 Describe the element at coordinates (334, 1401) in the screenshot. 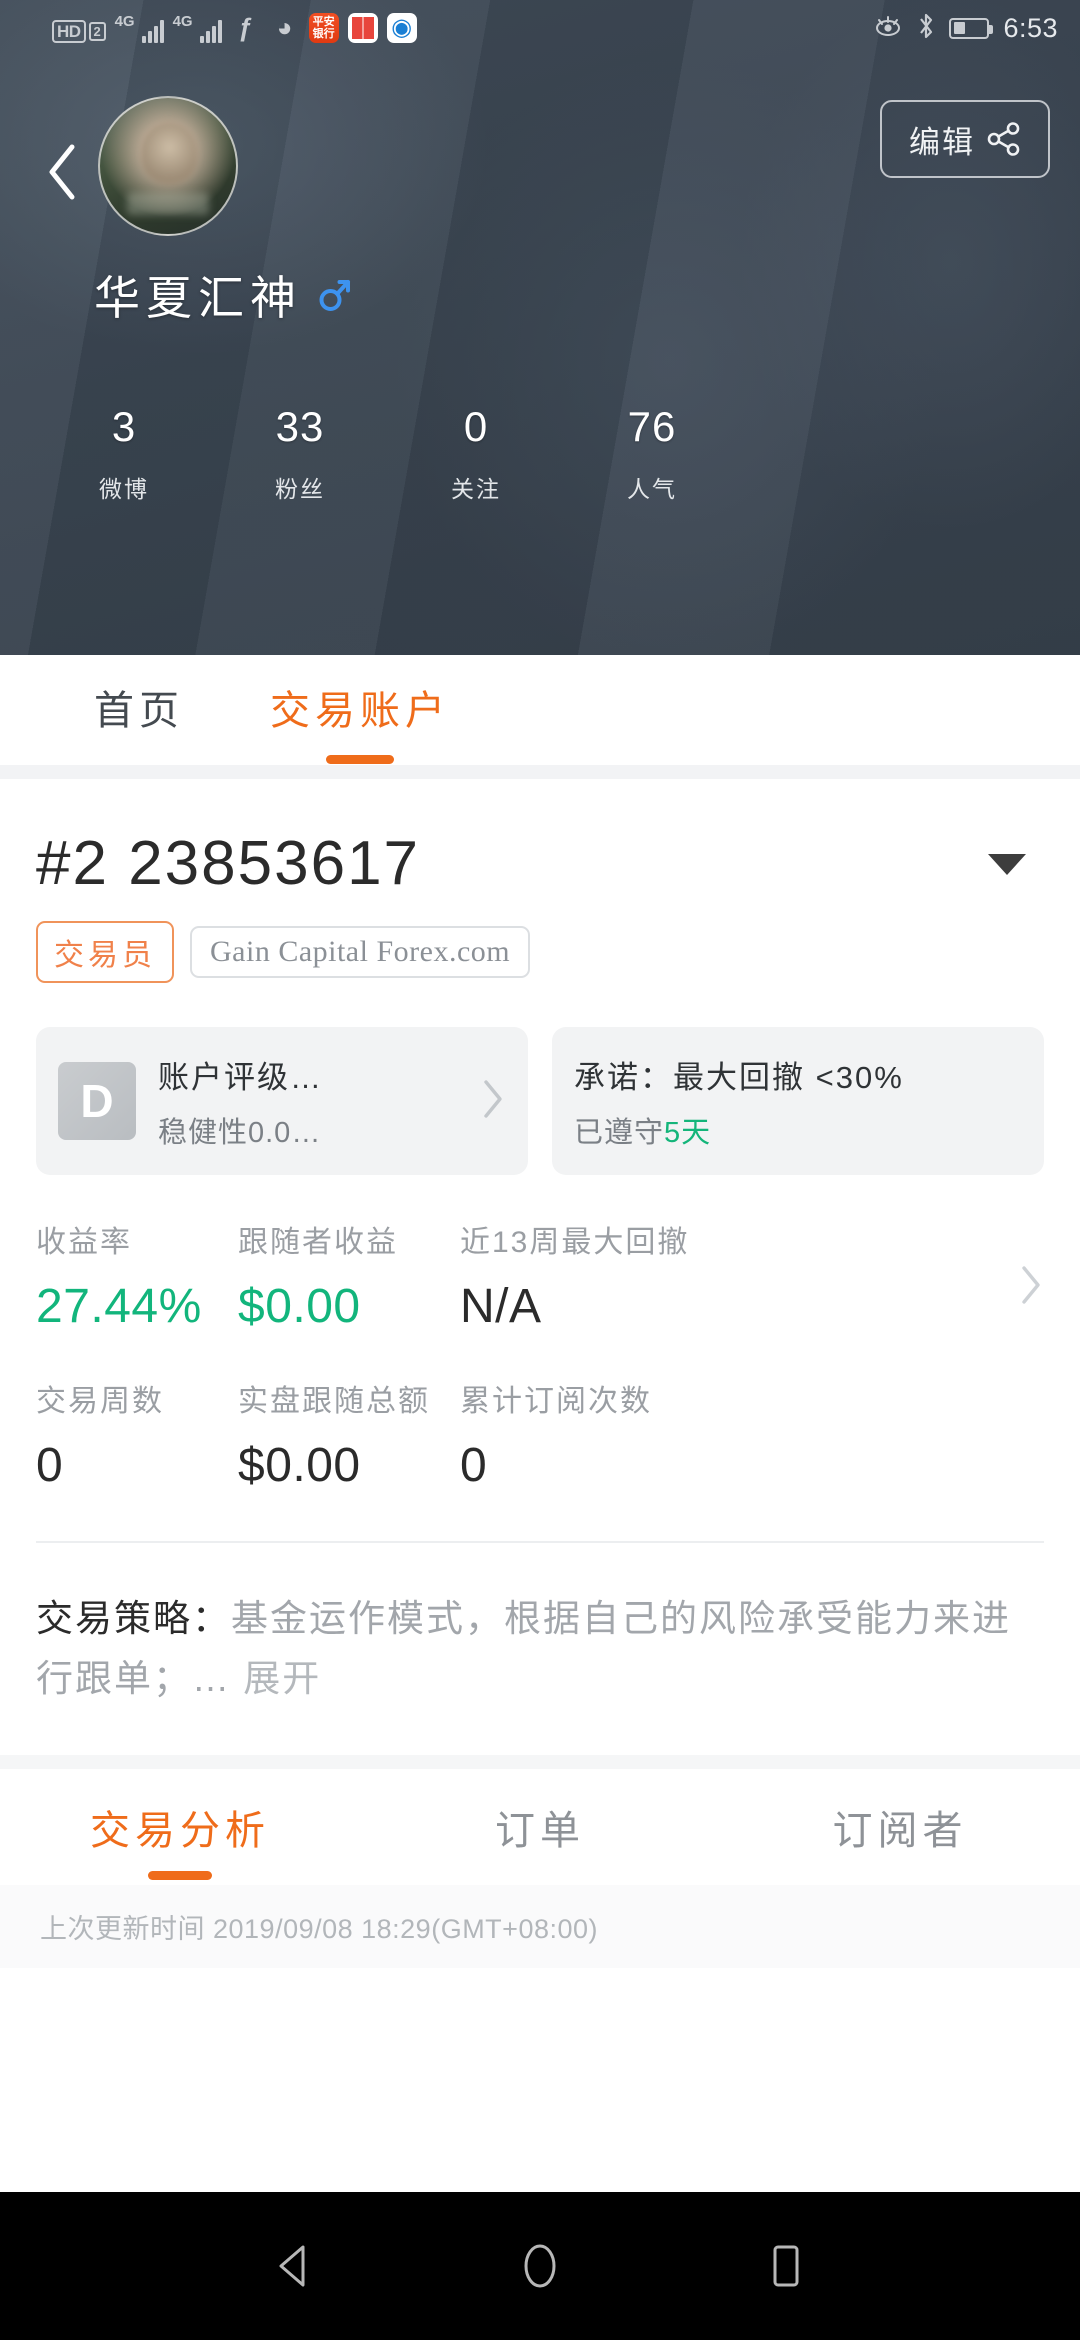

I see `metric-live-follow-total-label: 实盘跟随总额` at that location.